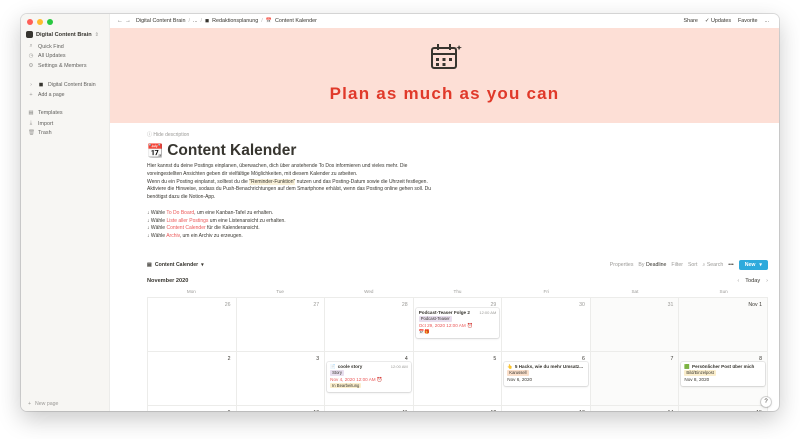  What do you see at coordinates (404, 305) in the screenshot?
I see `day-number: 28` at bounding box center [404, 305].